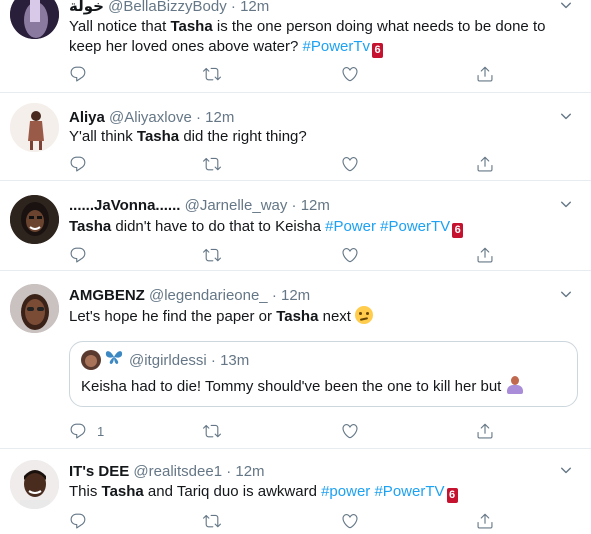 This screenshot has width=591, height=534. What do you see at coordinates (99, 471) in the screenshot?
I see `display-name: IT's DEE` at bounding box center [99, 471].